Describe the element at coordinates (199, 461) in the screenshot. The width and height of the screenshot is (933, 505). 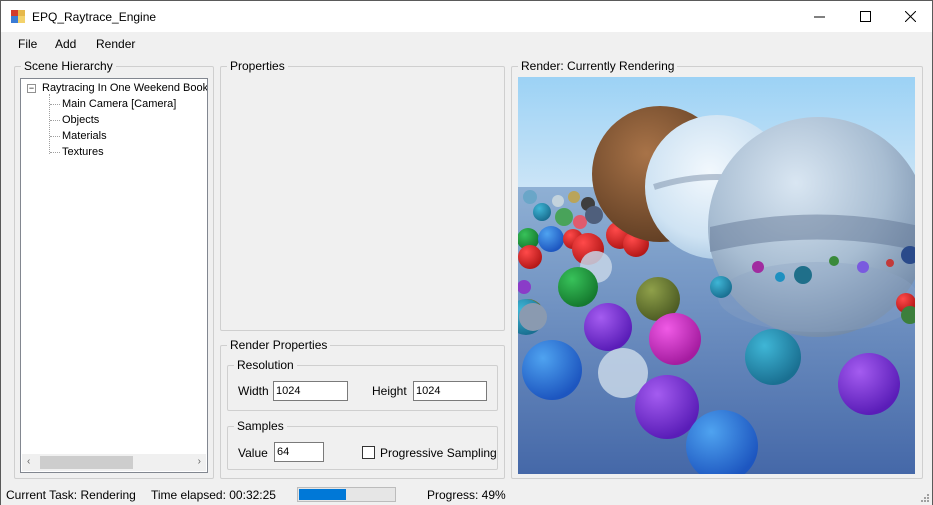
I see `scroll-right-icon: ›` at that location.